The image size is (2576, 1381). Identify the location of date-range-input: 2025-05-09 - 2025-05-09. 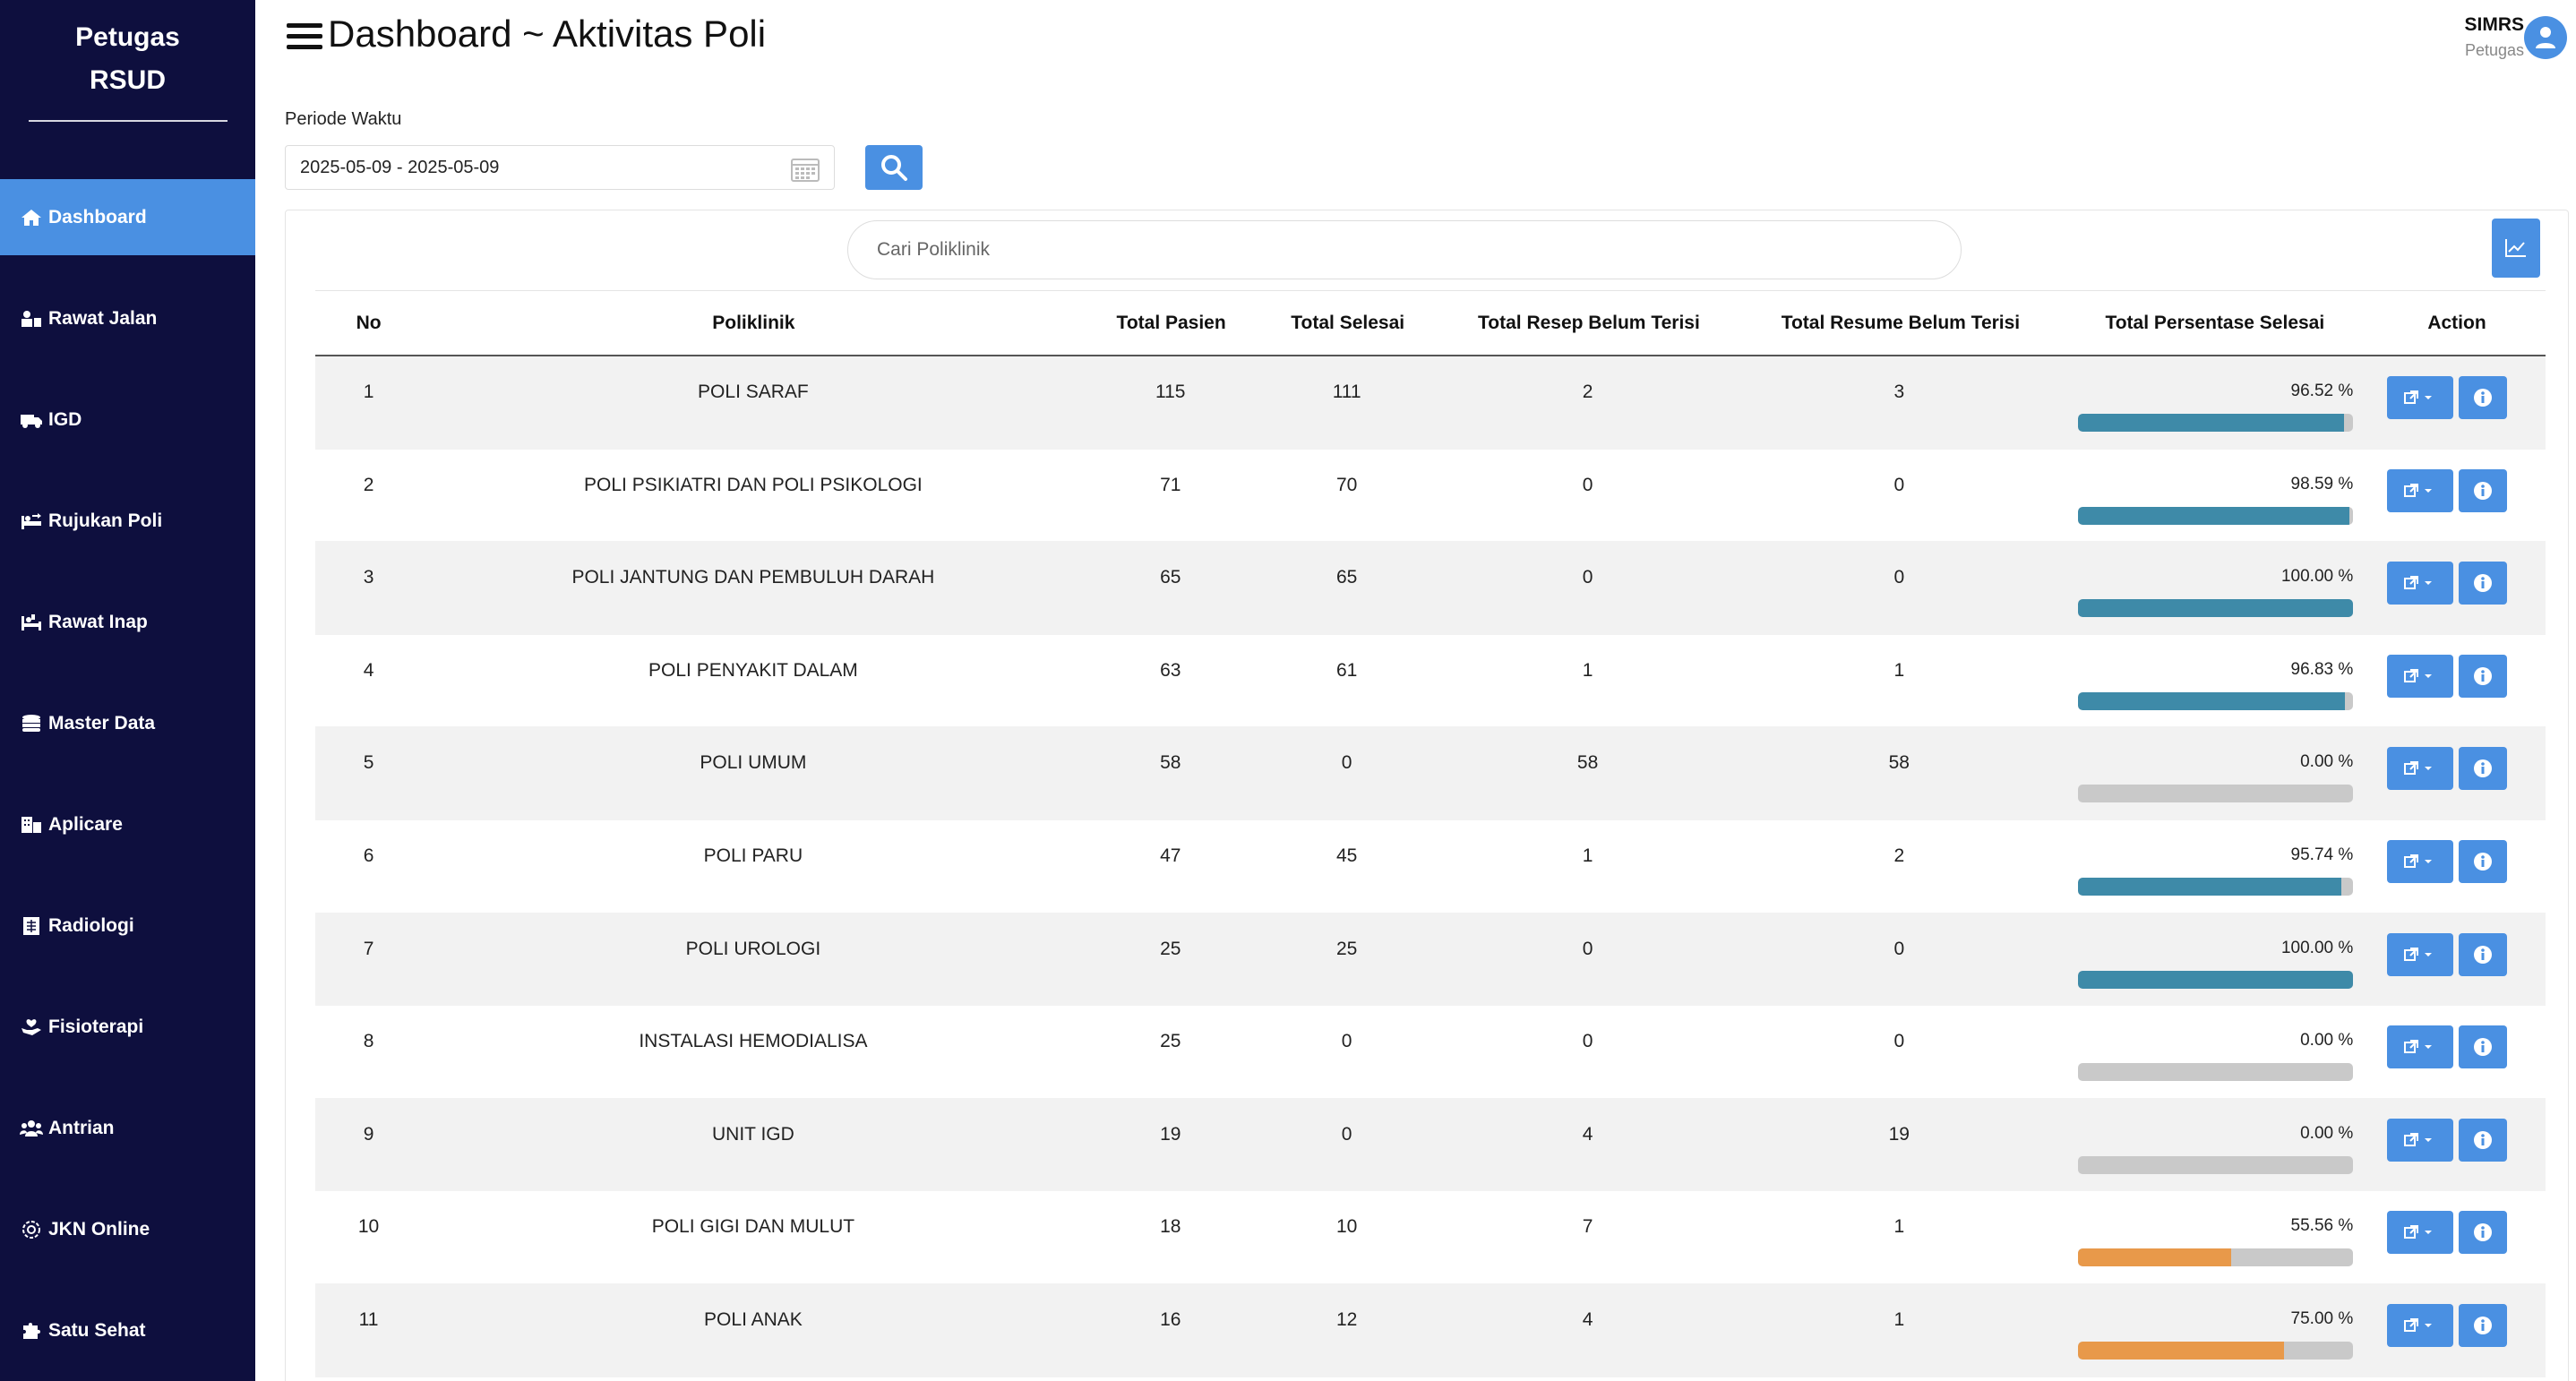
(560, 167).